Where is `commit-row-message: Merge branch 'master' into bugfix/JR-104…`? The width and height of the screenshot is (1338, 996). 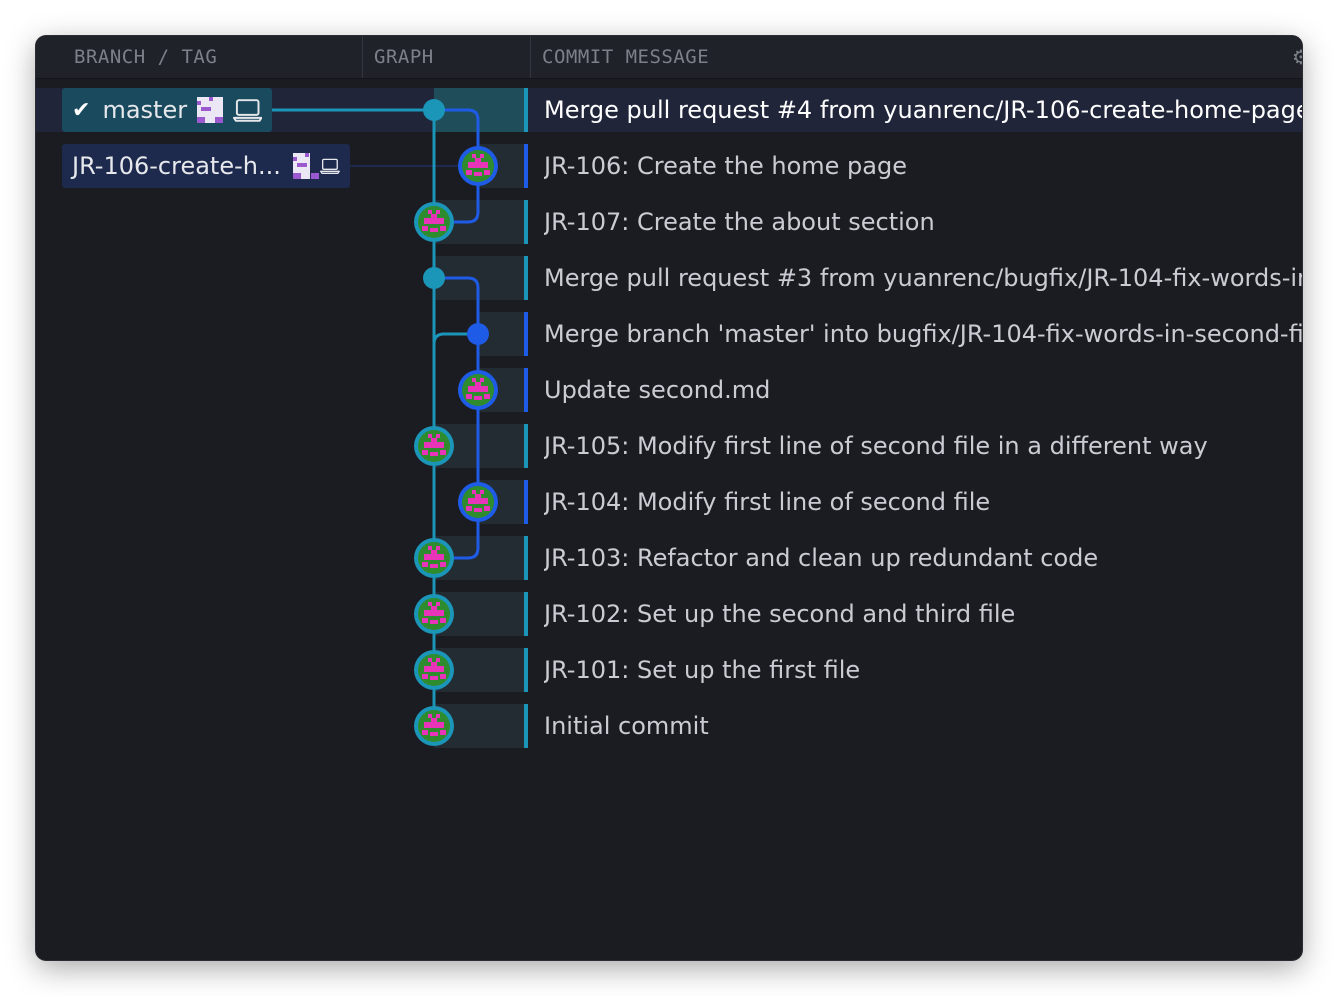 commit-row-message: Merge branch 'master' into bugfix/JR-104… is located at coordinates (923, 334).